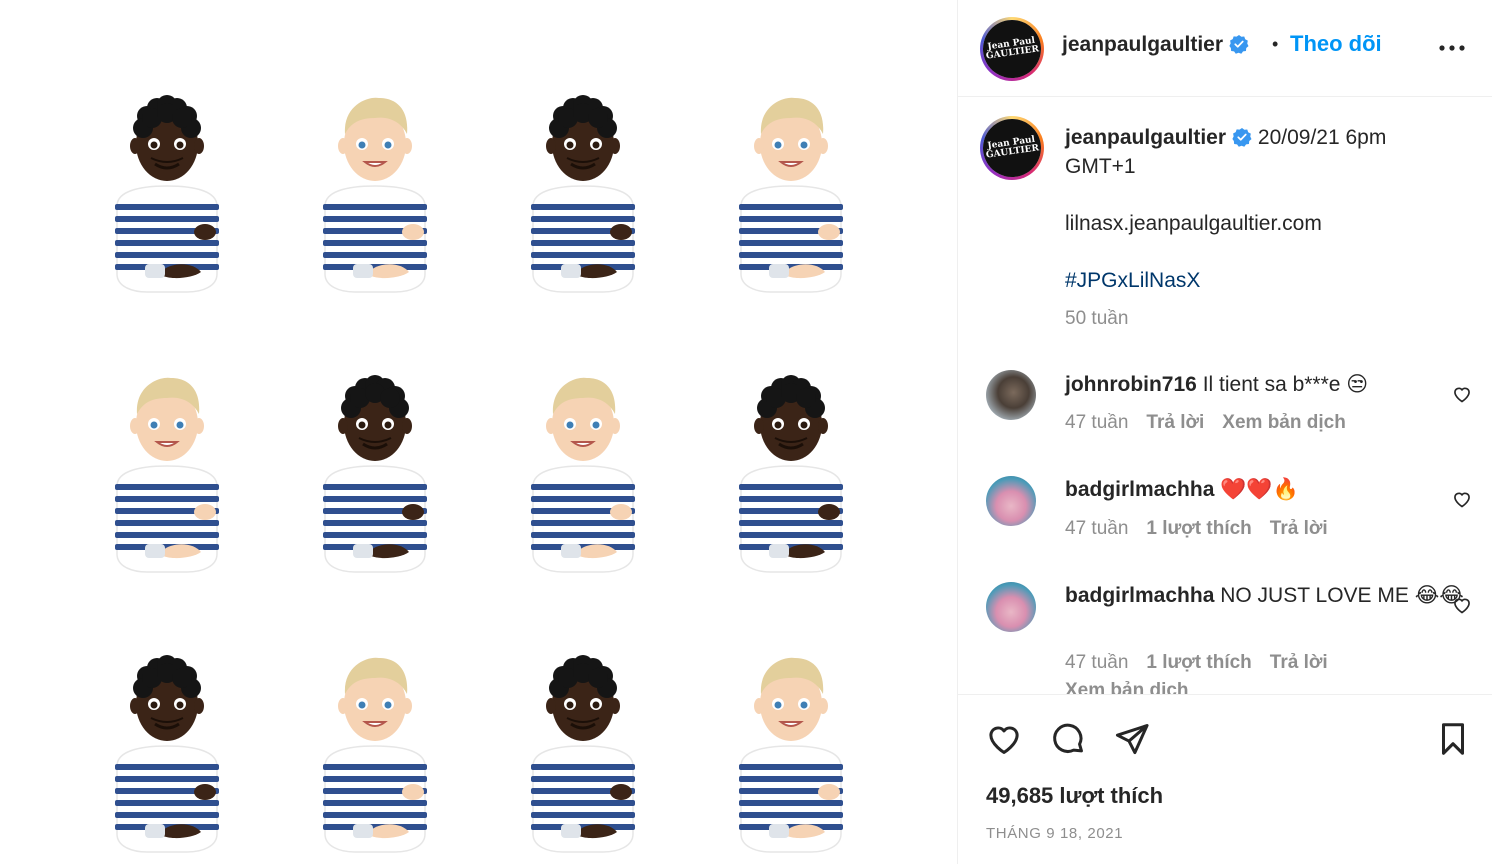 This screenshot has height=864, width=1492. Describe the element at coordinates (1342, 595) in the screenshot. I see `comment-text: NO JUST LOVE ME 😂😂` at that location.